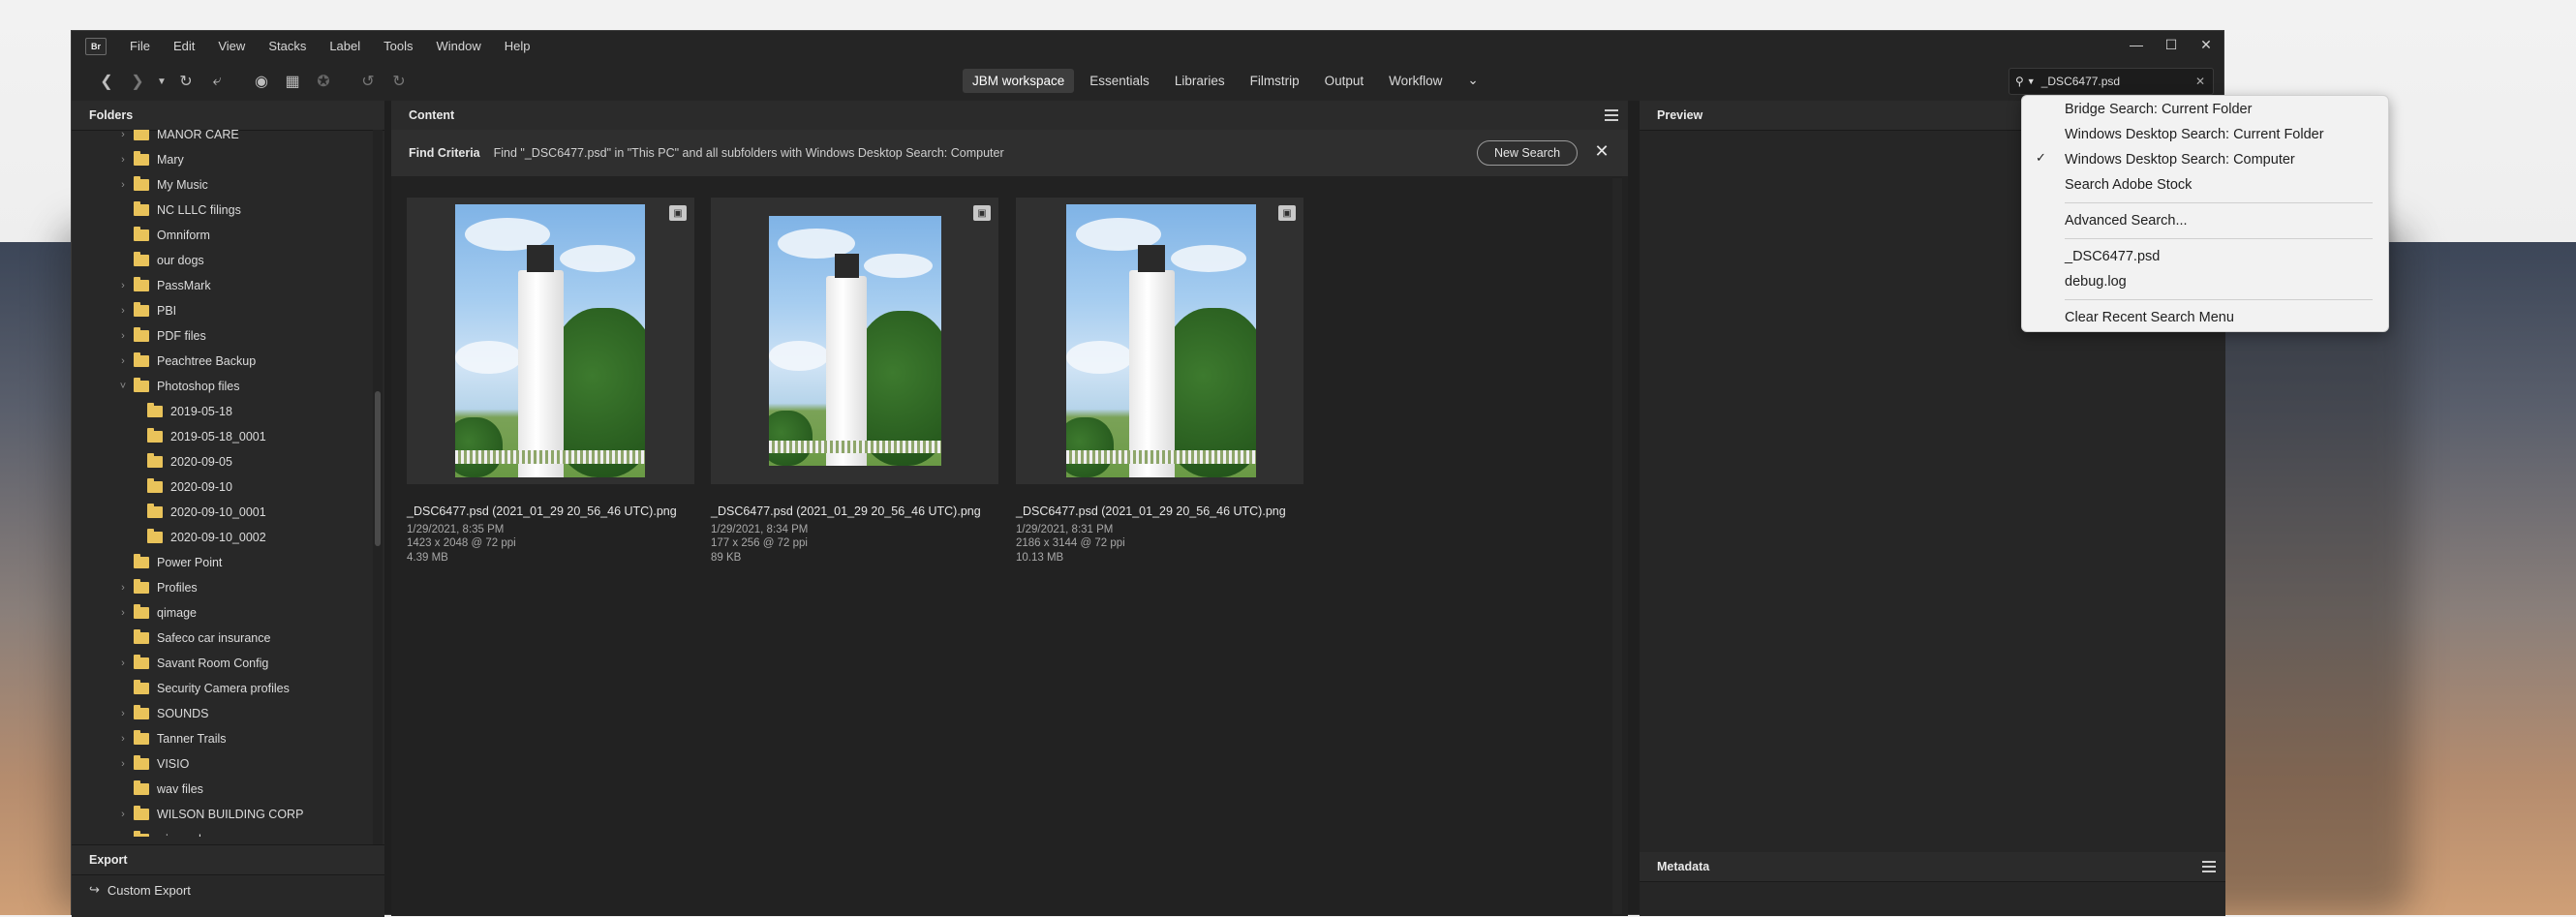 The width and height of the screenshot is (2576, 917). I want to click on folder-row: › PDF files, so click(161, 336).